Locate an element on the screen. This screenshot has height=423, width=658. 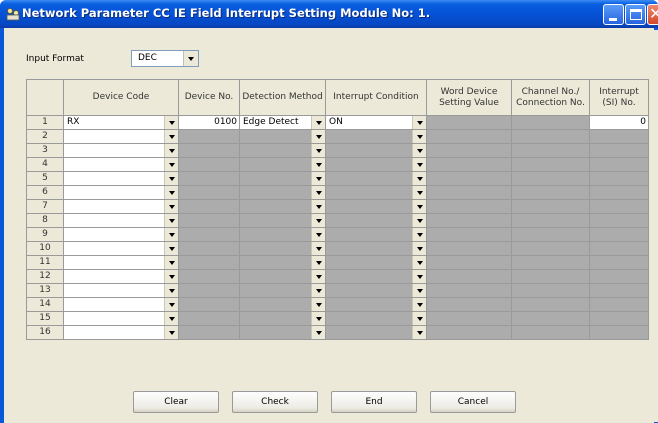
maximize-button is located at coordinates (635, 14).